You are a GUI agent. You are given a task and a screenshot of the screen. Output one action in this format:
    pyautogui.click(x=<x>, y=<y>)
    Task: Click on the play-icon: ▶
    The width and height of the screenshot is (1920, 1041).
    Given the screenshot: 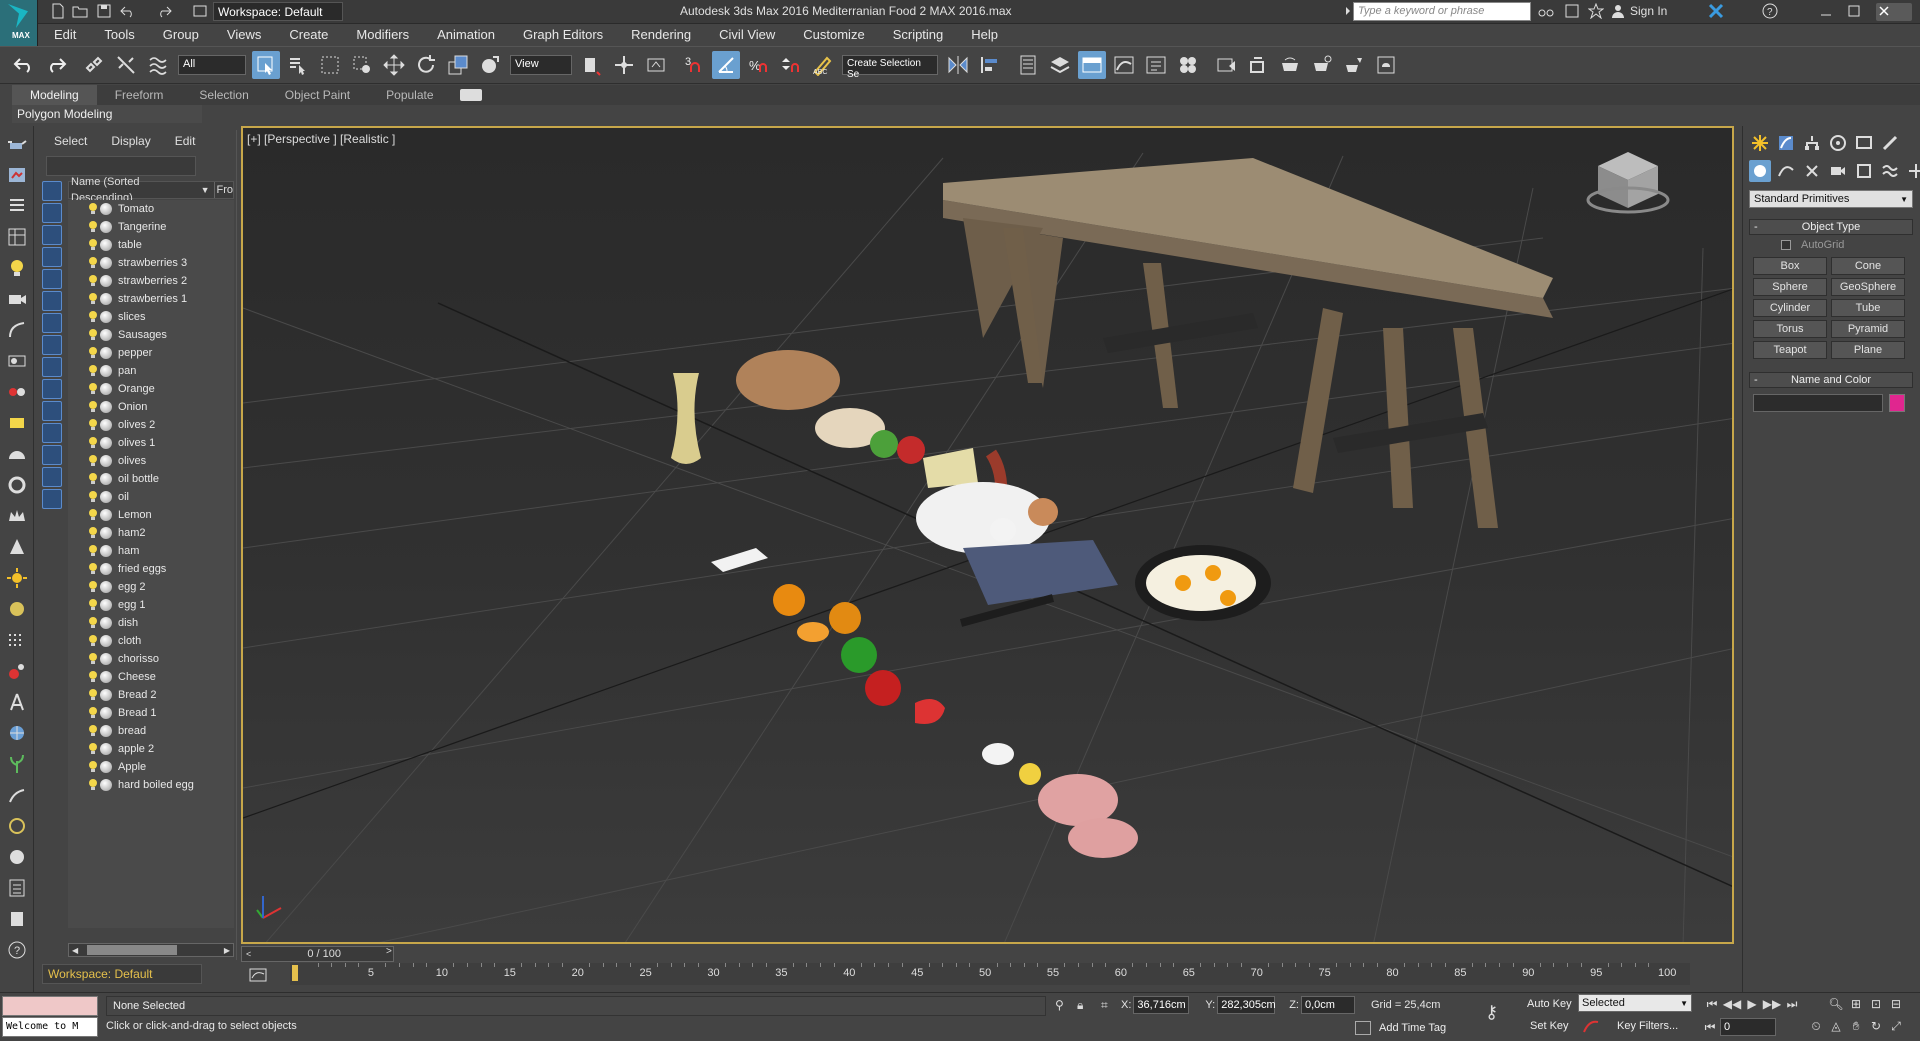 What is the action you would take?
    pyautogui.click(x=1752, y=1004)
    